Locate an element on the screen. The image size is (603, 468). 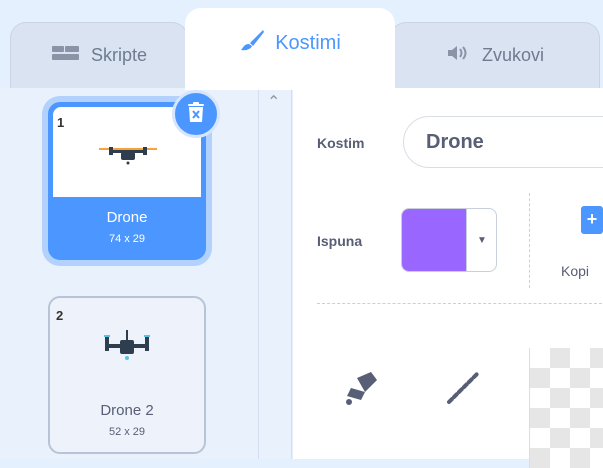
costume-item-drone-2: 2 Drone 2 52 x 29 is located at coordinates (127, 375).